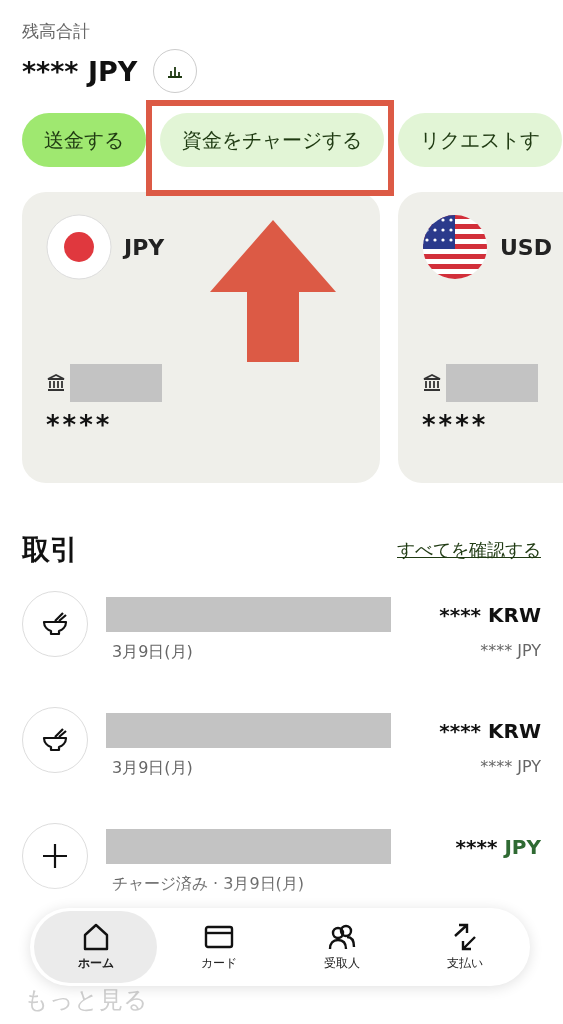 The image size is (563, 1024). What do you see at coordinates (480, 337) in the screenshot?
I see `account-card: USD ****` at bounding box center [480, 337].